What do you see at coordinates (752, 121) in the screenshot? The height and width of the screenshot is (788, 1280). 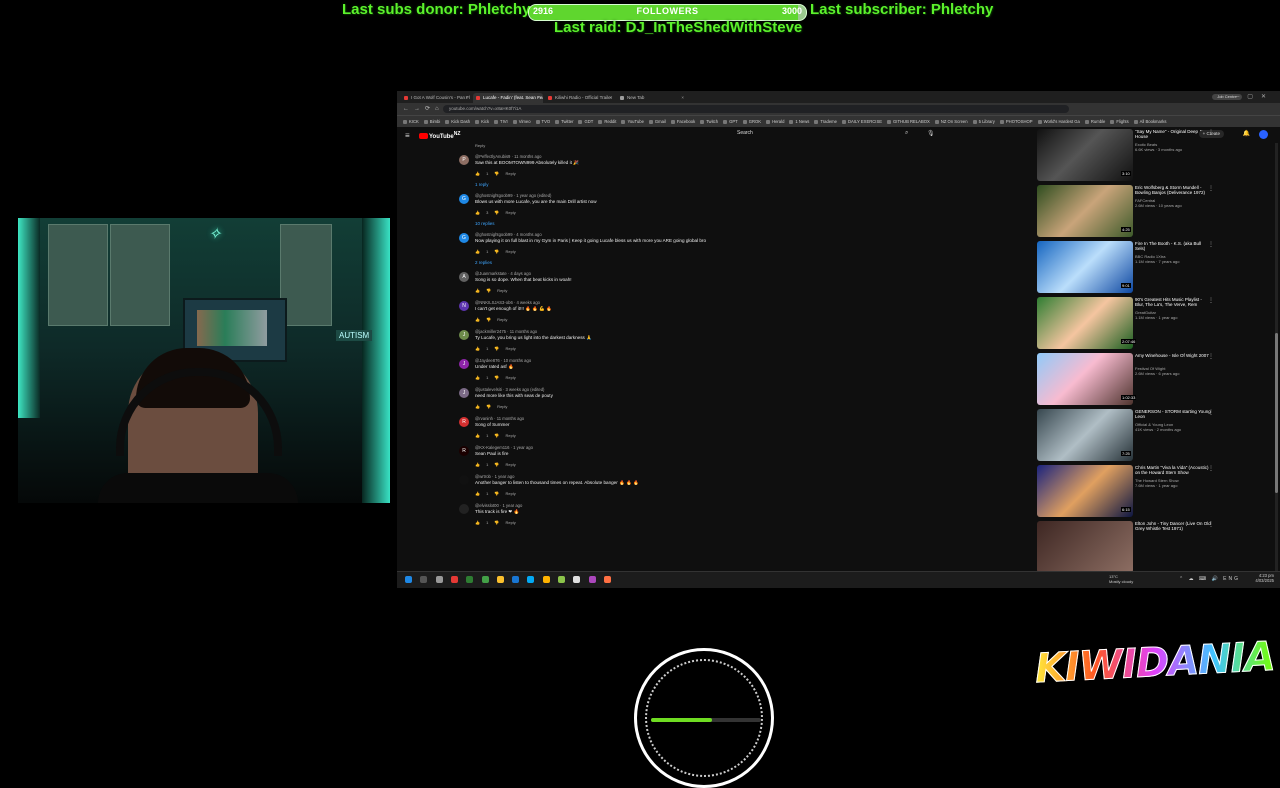 I see `bookmark-item: GROK` at bounding box center [752, 121].